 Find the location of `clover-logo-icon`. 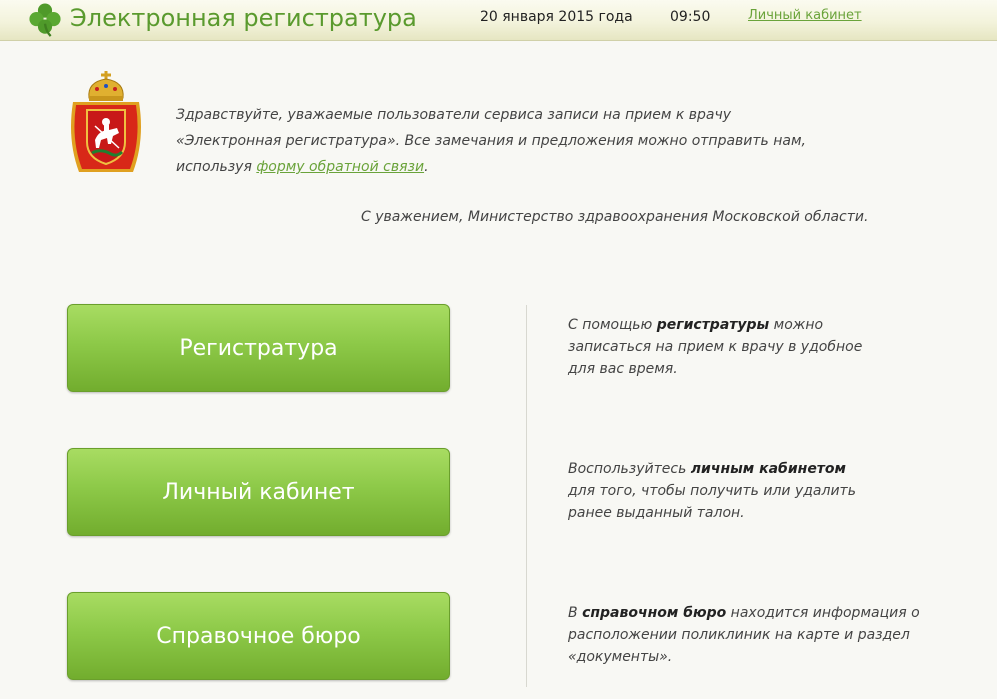

clover-logo-icon is located at coordinates (45, 20).